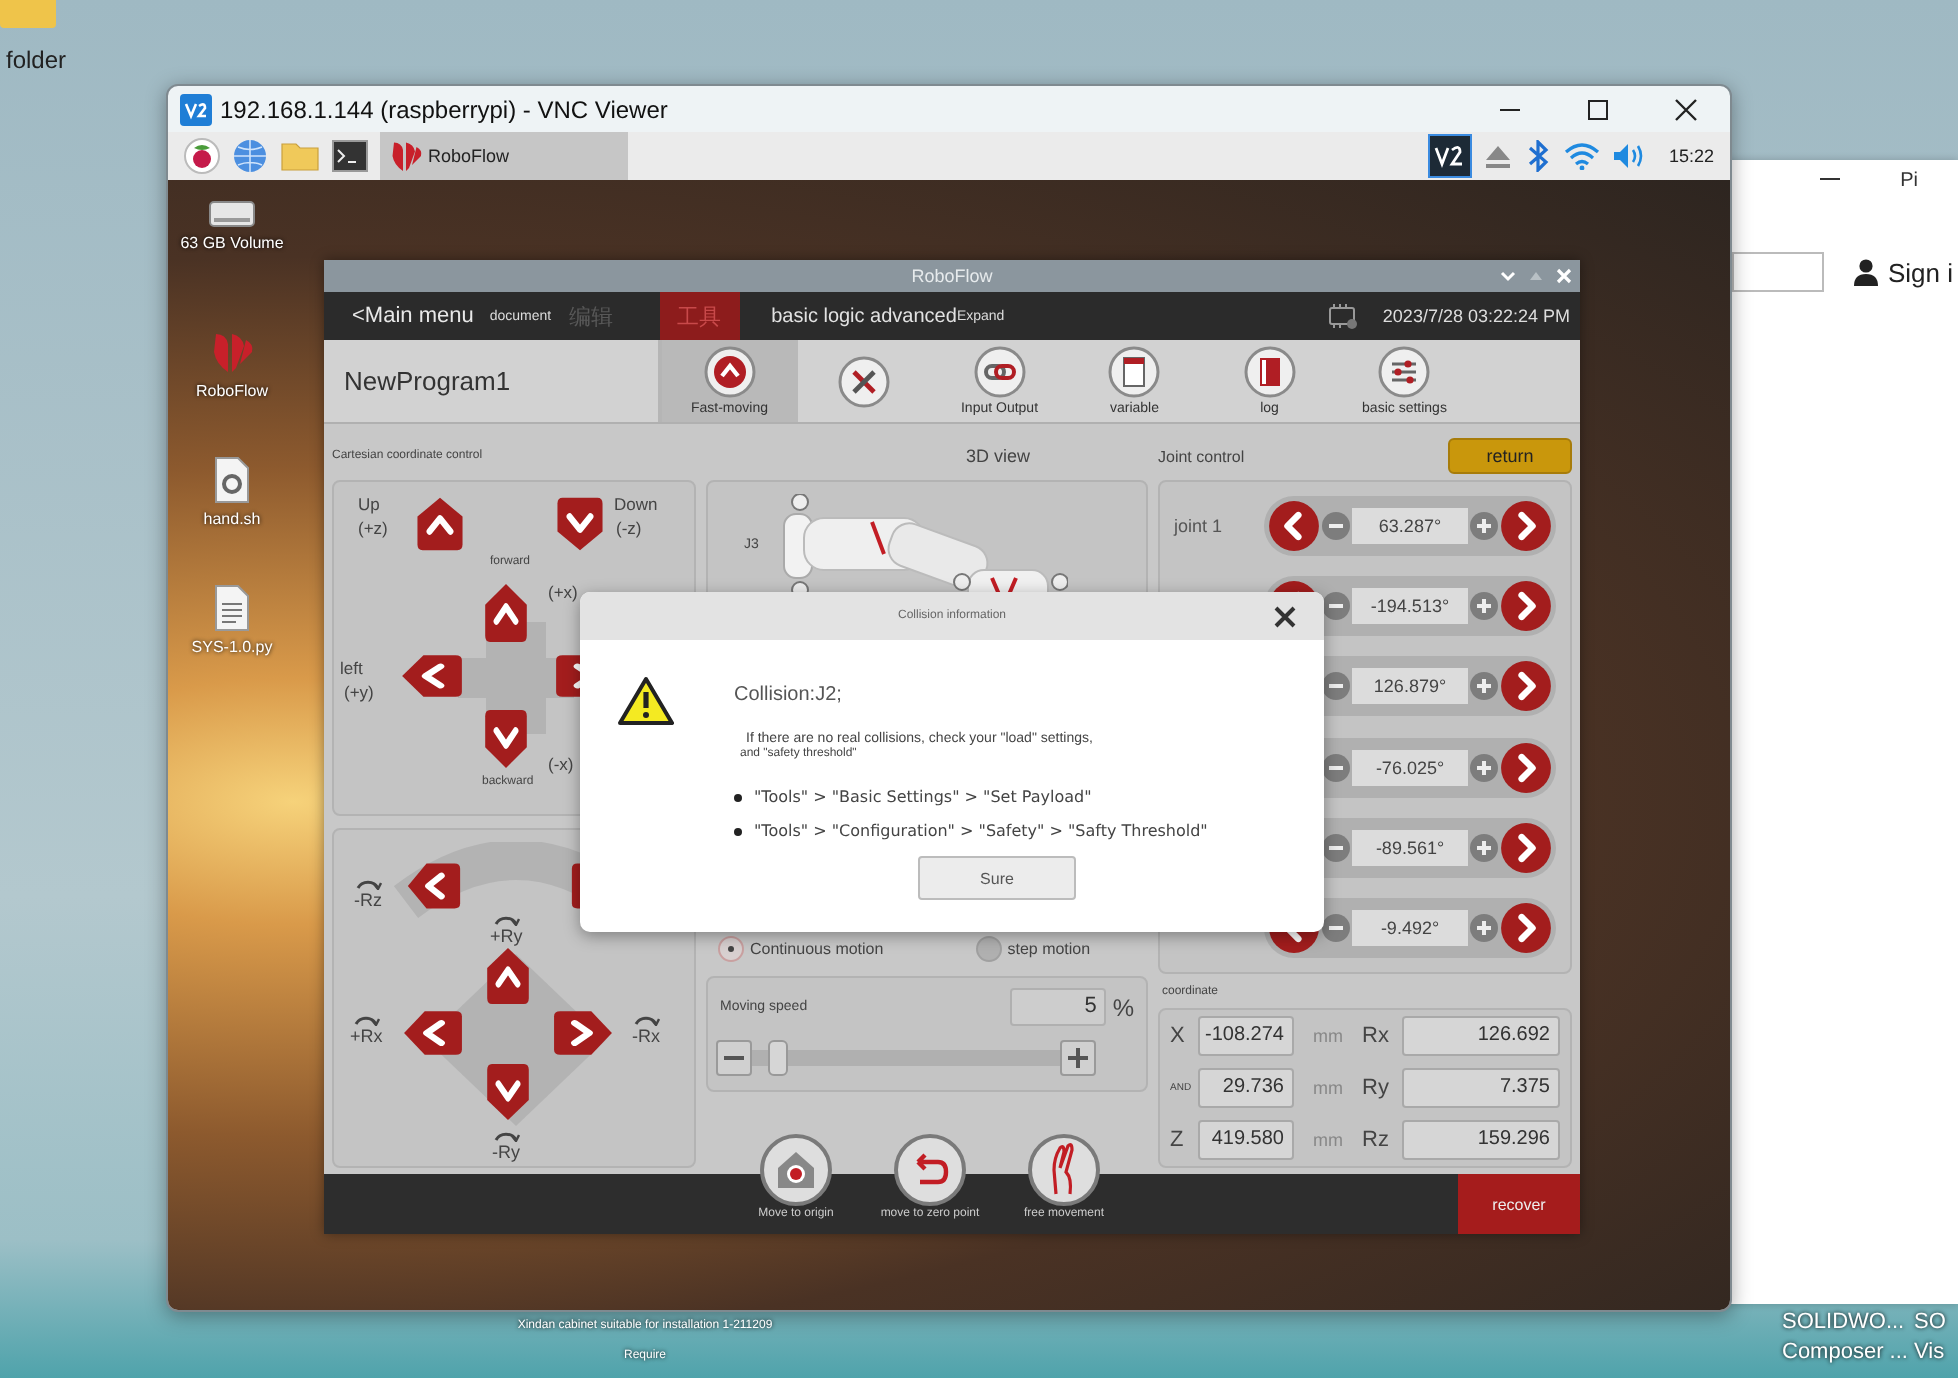  Describe the element at coordinates (1410, 606) in the screenshot. I see `joint-value: -194.513°` at that location.